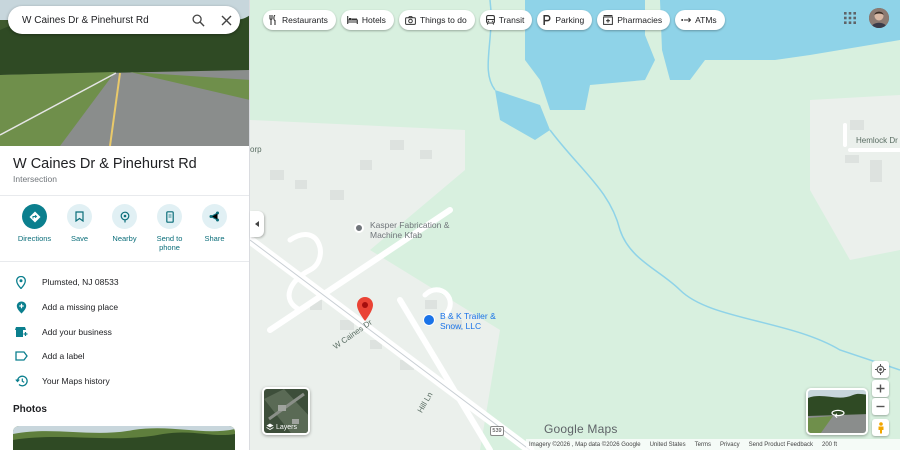 The height and width of the screenshot is (450, 900). What do you see at coordinates (105, 164) in the screenshot?
I see `place-title: W Caines Dr & Pinehurst Rd` at bounding box center [105, 164].